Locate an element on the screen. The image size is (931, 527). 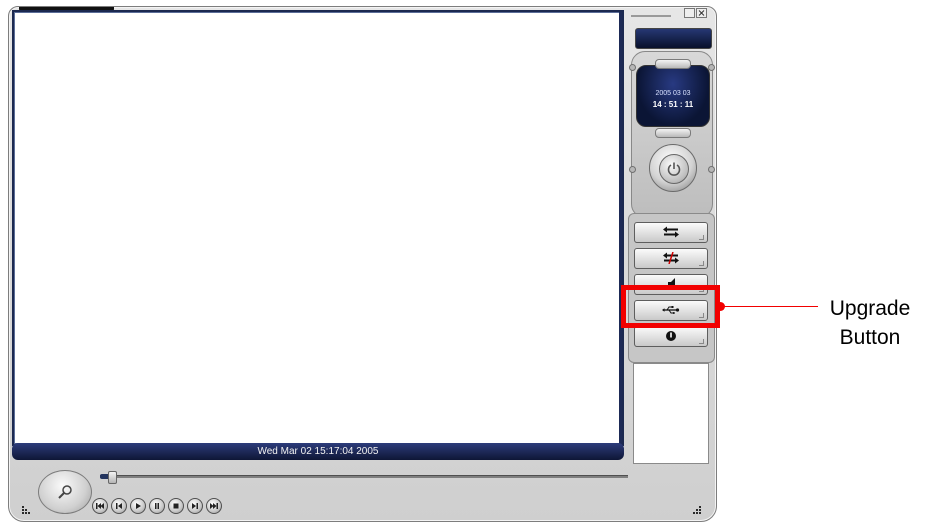
next-icon is located at coordinates (214, 506).